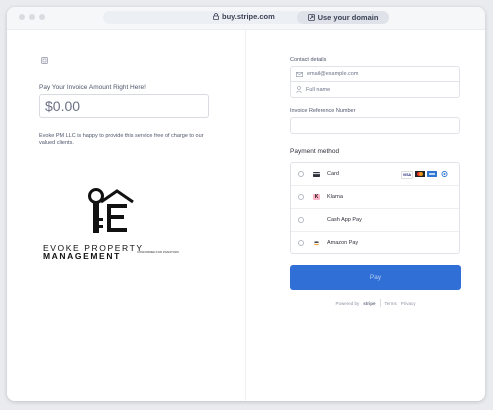 This screenshot has height=410, width=493. Describe the element at coordinates (42, 17) in the screenshot. I see `window-maximize-dot` at that location.